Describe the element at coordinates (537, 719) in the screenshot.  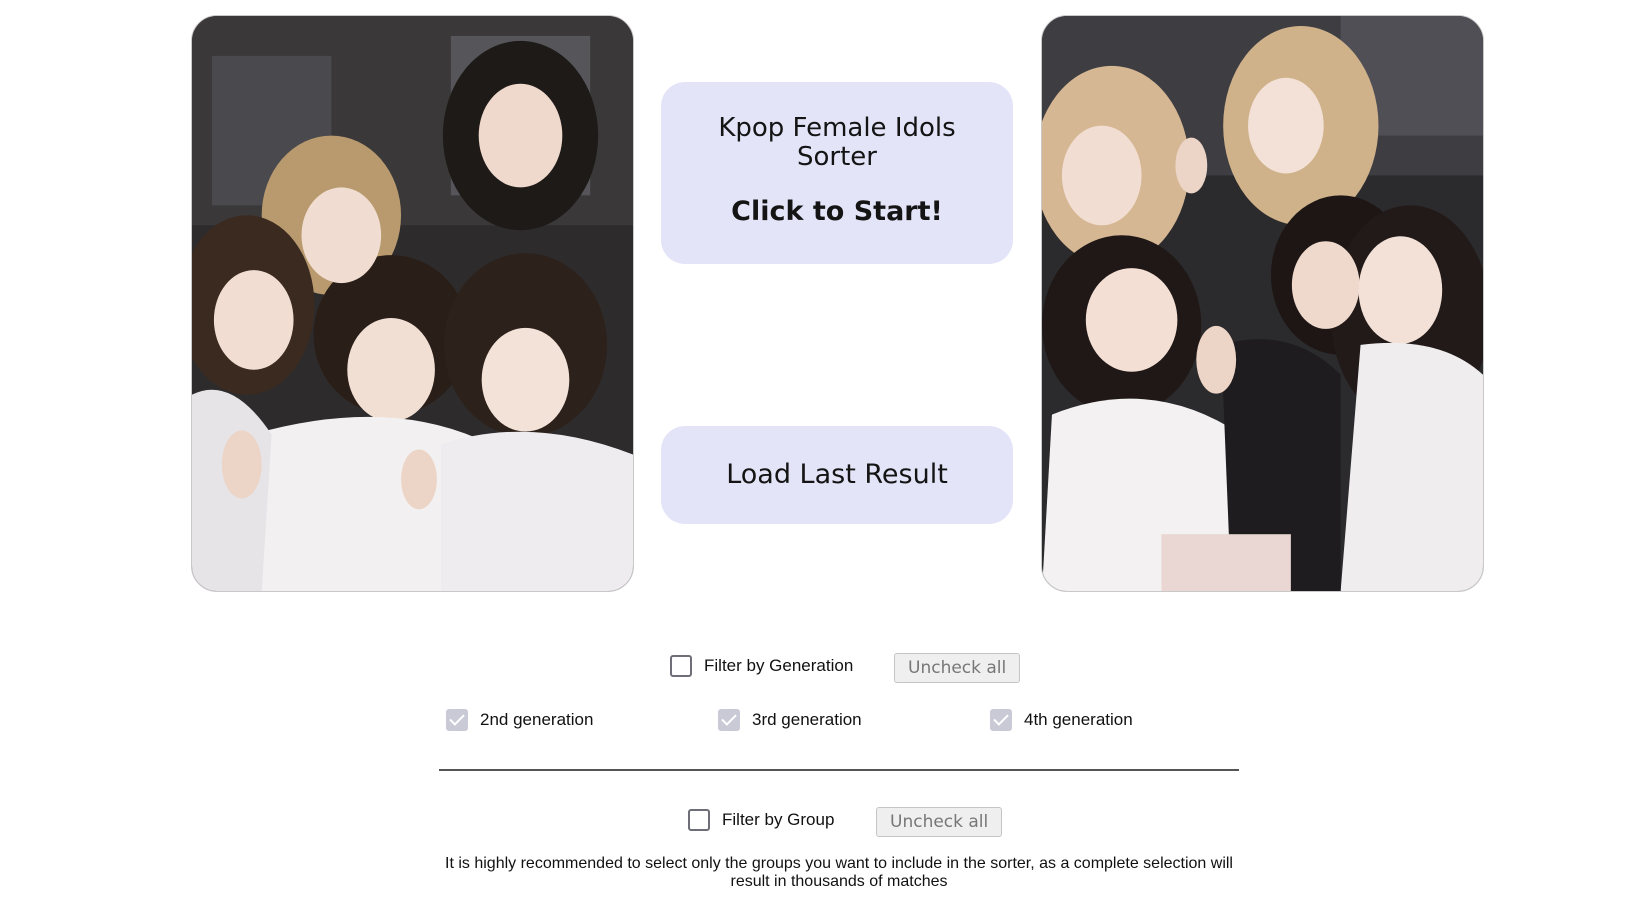
I see `generation-2nd-label: 2nd generation` at that location.